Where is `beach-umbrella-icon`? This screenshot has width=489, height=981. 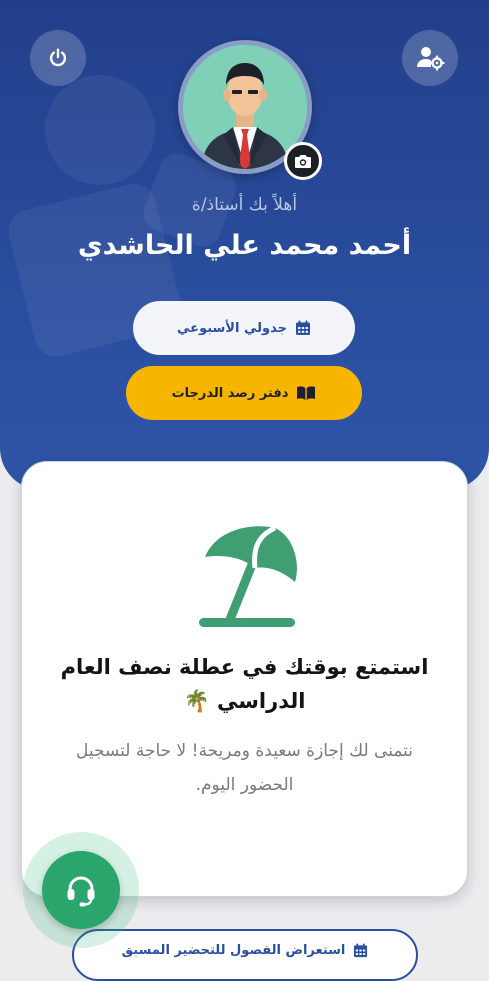 beach-umbrella-icon is located at coordinates (248, 576).